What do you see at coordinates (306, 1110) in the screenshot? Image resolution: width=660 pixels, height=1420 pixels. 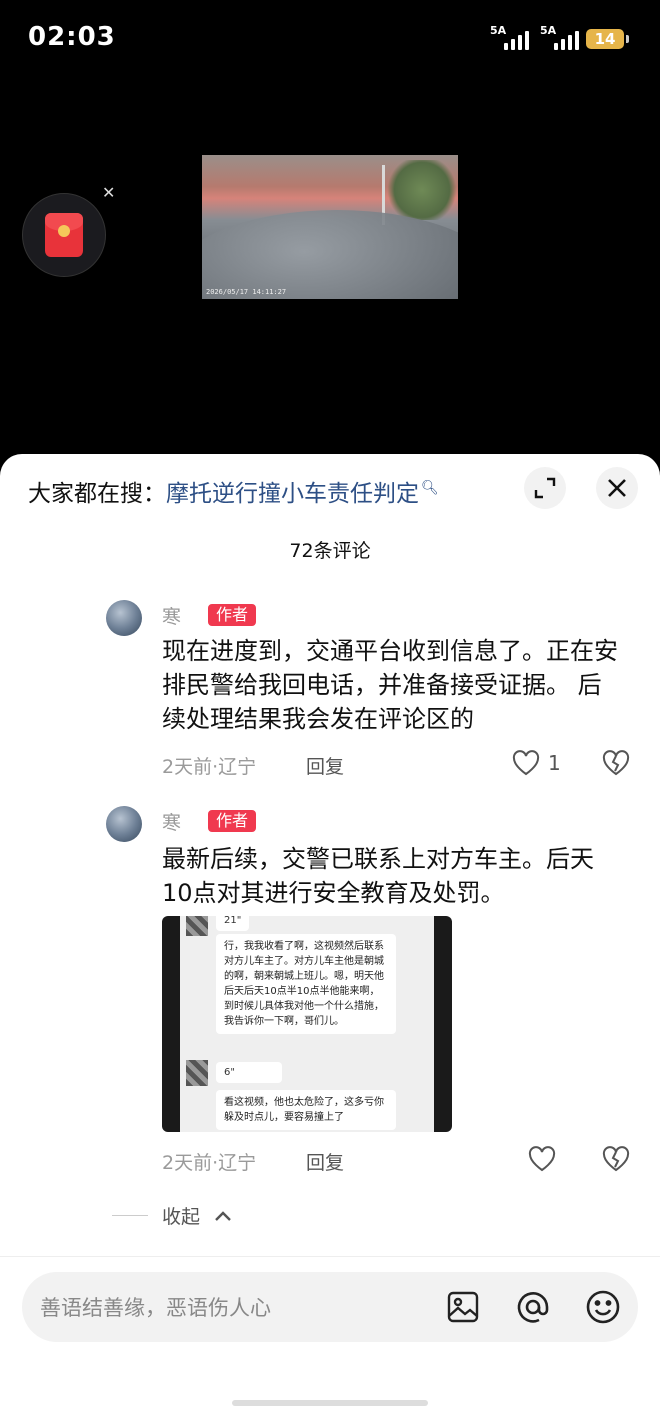 I see `chat-message: 看这视频，他也太危险了，这多亏你躲及时点儿，要容易撞上了` at bounding box center [306, 1110].